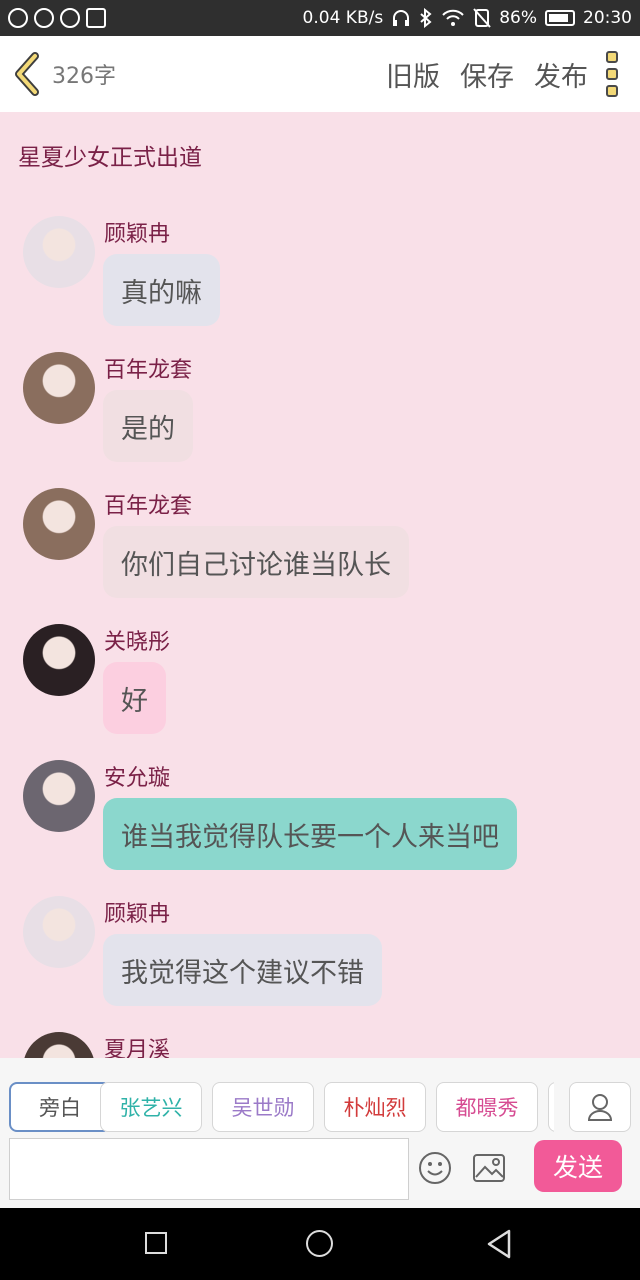 The width and height of the screenshot is (640, 1280). I want to click on story-title: 星夏少女正式出道, so click(110, 158).